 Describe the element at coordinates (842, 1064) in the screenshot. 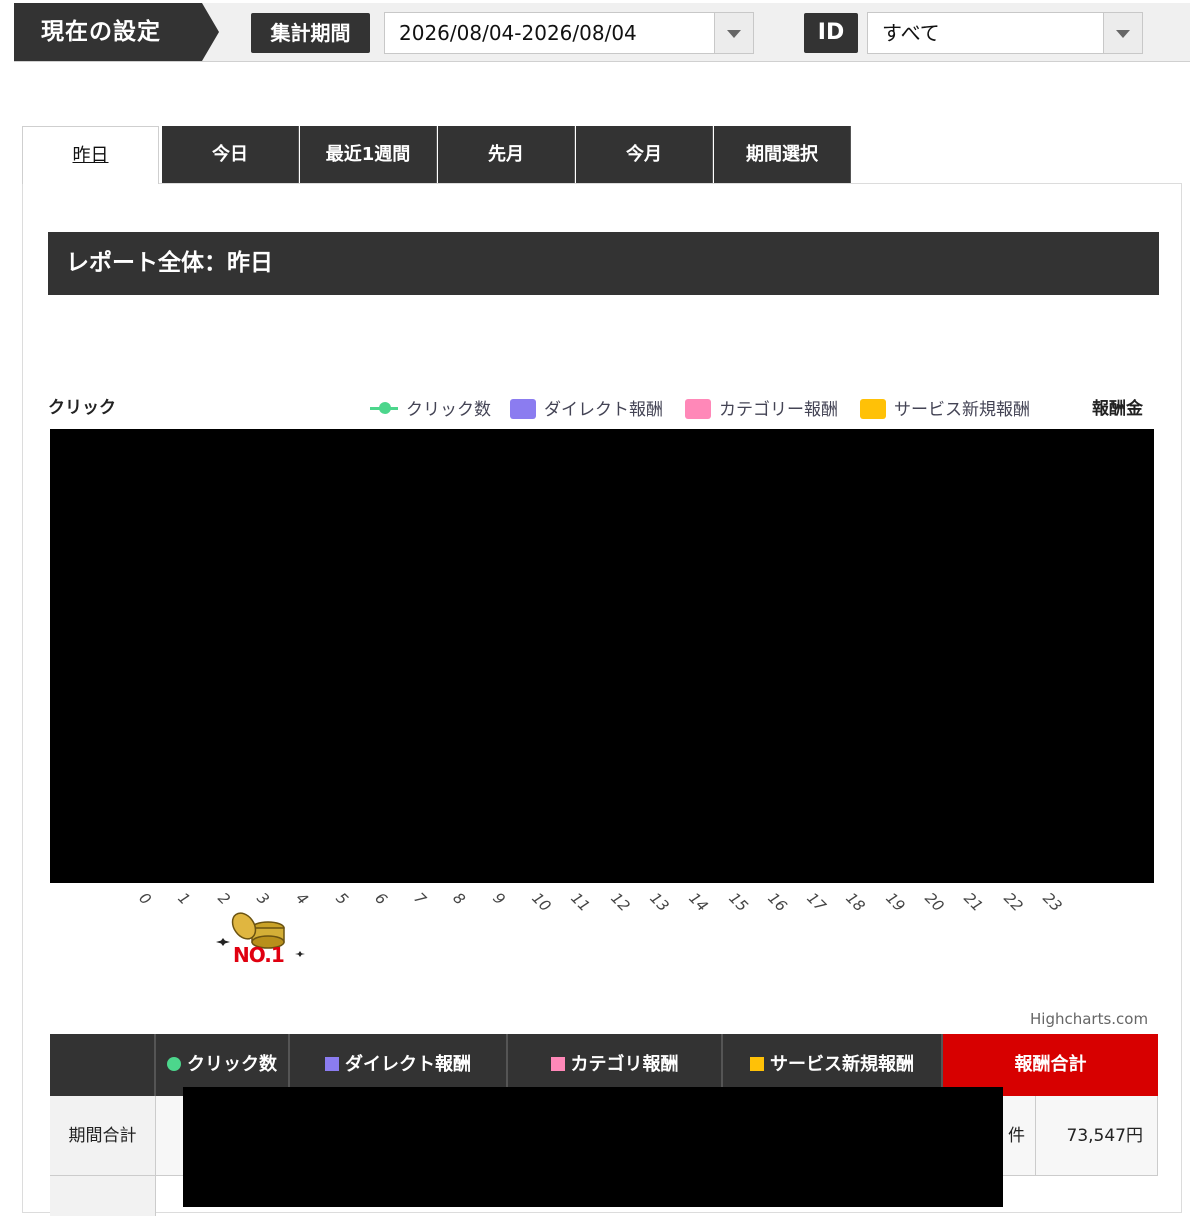

I see `header-label: サービス新規報酬` at that location.